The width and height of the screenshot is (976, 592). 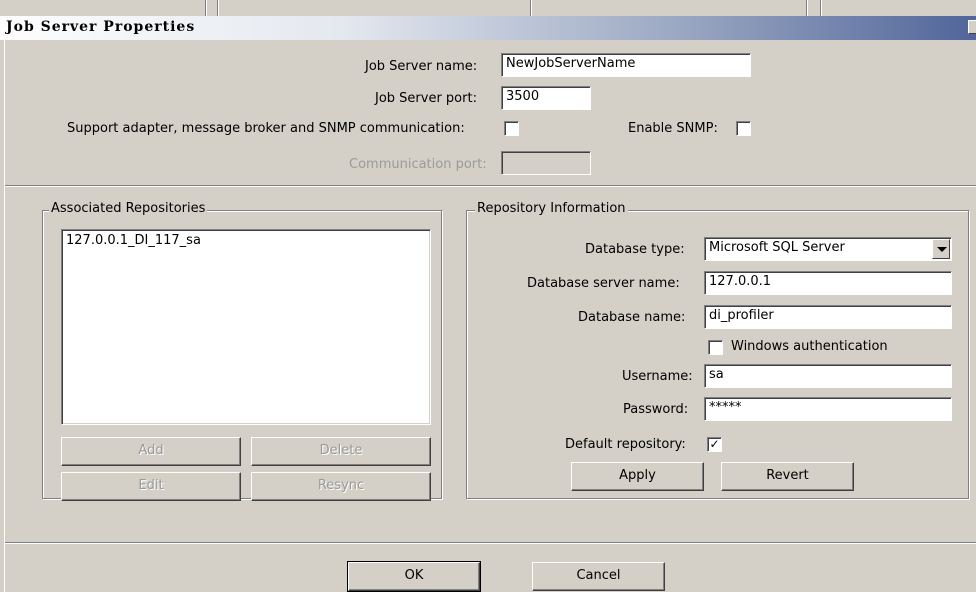 I want to click on username-input: sa, so click(x=828, y=376).